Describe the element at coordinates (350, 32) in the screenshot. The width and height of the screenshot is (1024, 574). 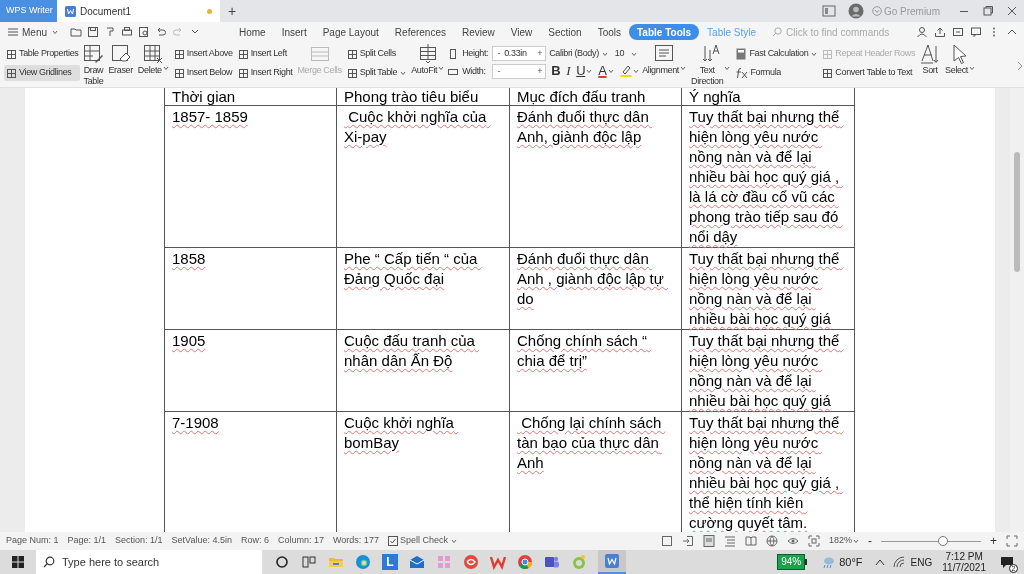
I see `menu-tab: Page Layout` at that location.